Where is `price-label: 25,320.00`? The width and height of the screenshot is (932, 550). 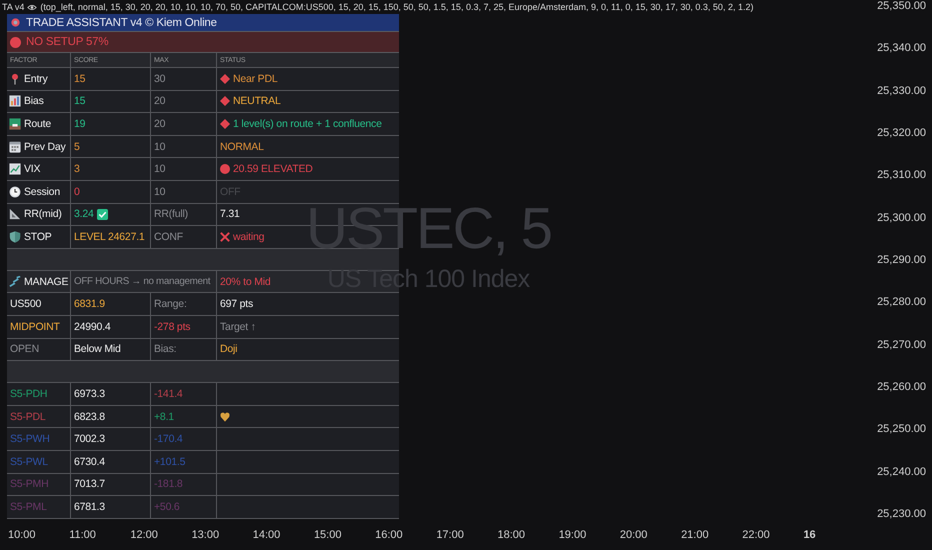 price-label: 25,320.00 is located at coordinates (901, 132).